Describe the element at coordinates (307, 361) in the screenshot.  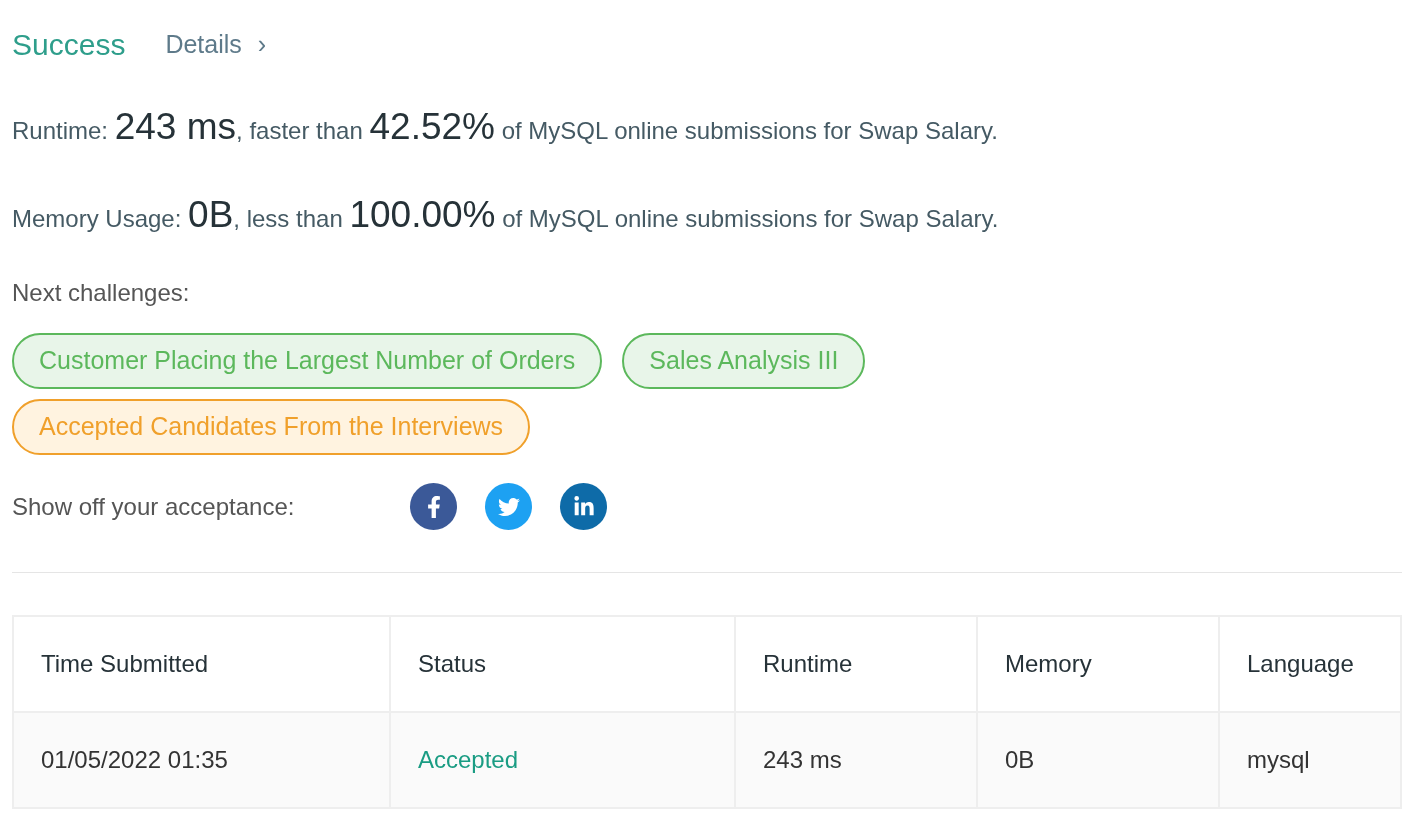
I see `challenge-tag: Customer Placing the Largest Number of Orders` at that location.